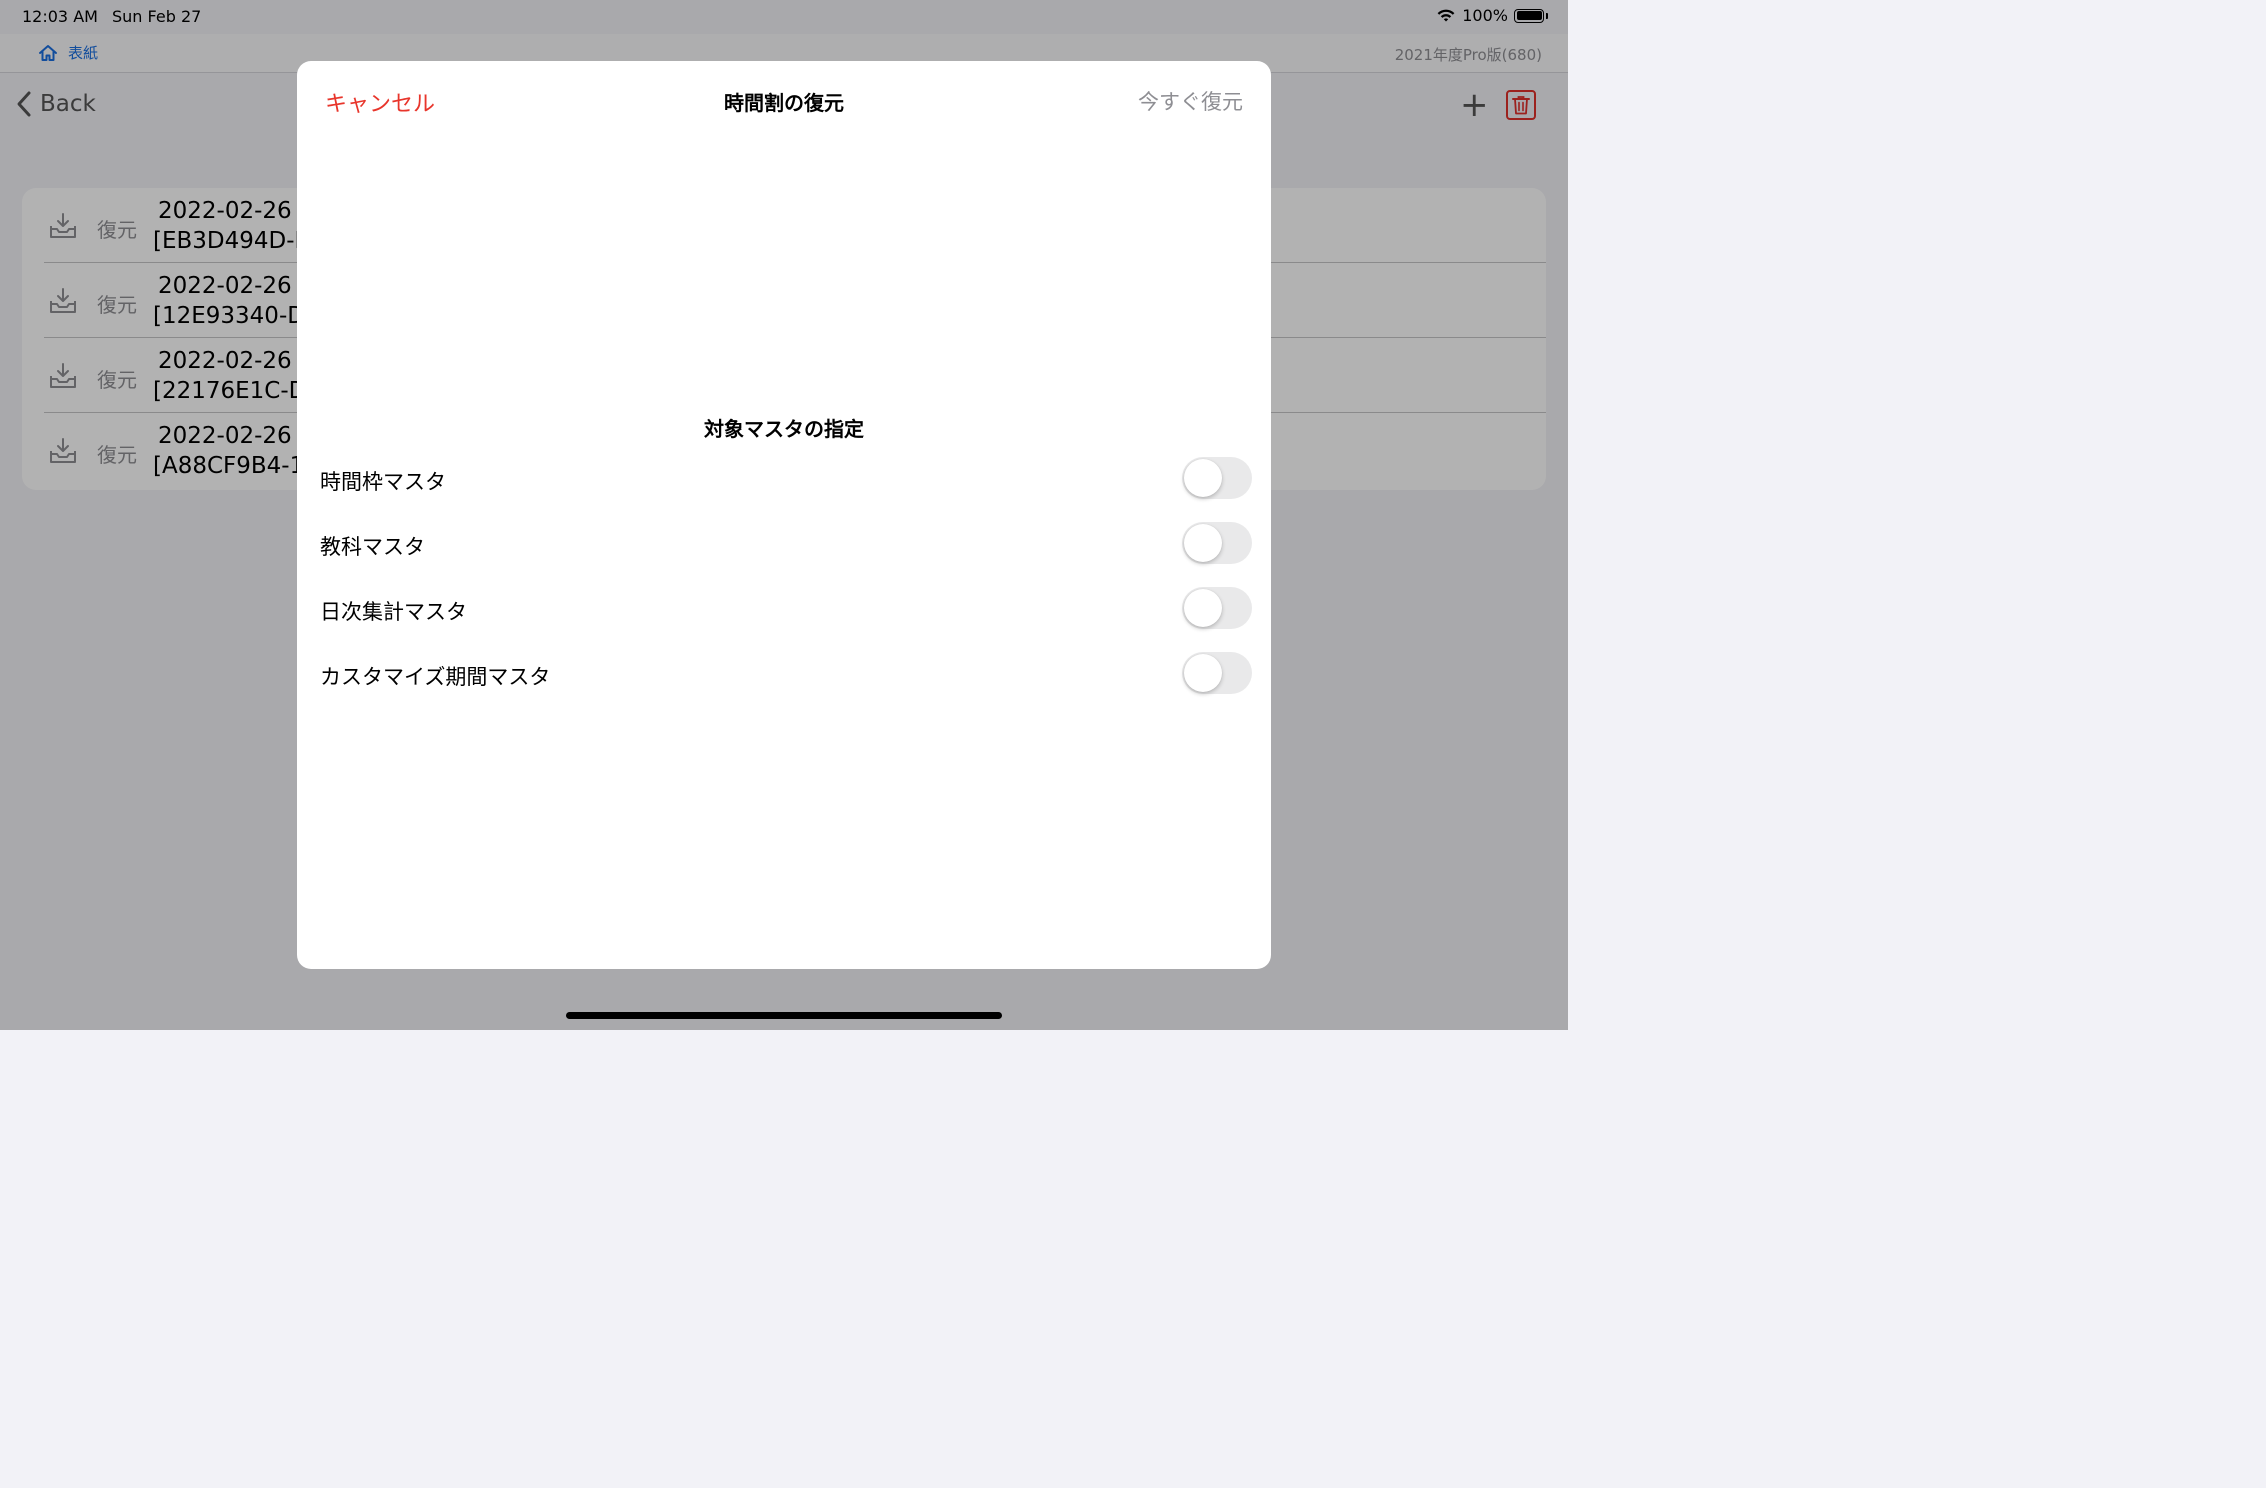  What do you see at coordinates (393, 612) in the screenshot?
I see `option-label: 日次集計マスタ` at bounding box center [393, 612].